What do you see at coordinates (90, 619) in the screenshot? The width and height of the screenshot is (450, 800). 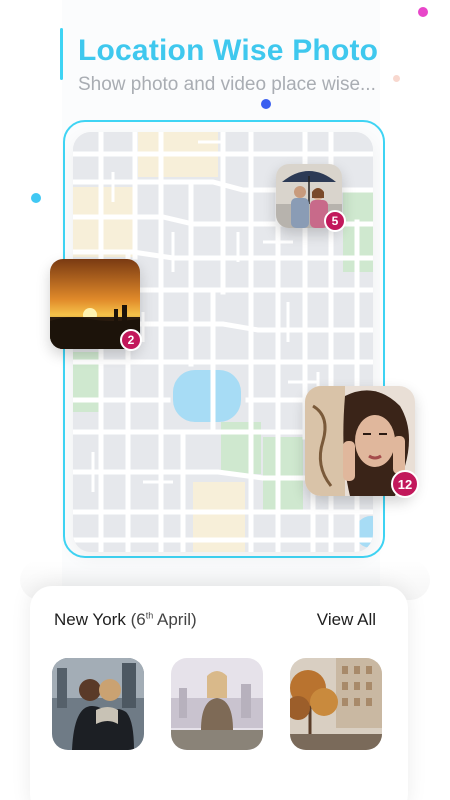 I see `location-name: New York` at bounding box center [90, 619].